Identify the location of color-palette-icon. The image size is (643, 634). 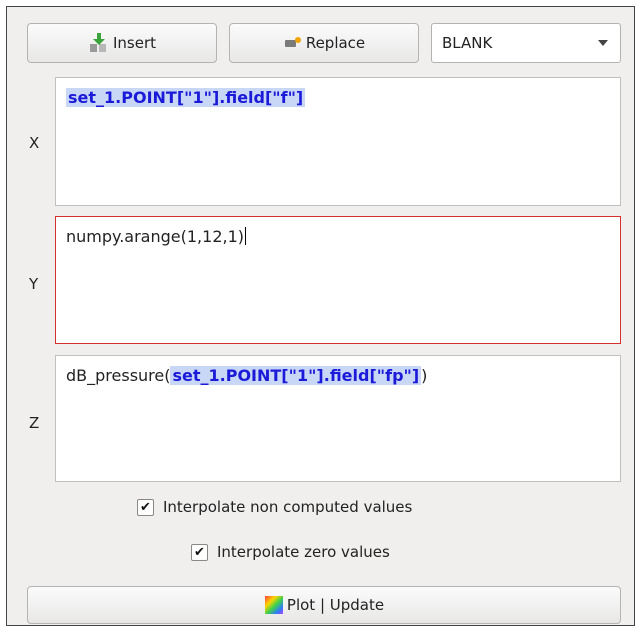
(274, 605).